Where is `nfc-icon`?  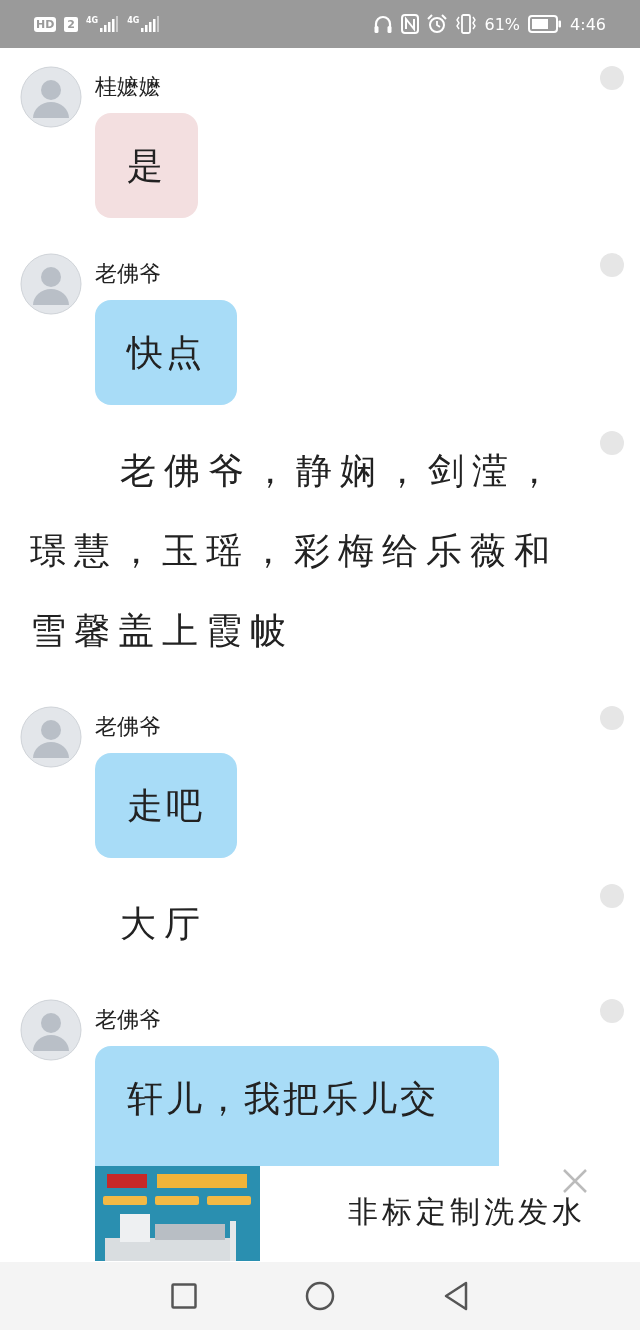 nfc-icon is located at coordinates (409, 24).